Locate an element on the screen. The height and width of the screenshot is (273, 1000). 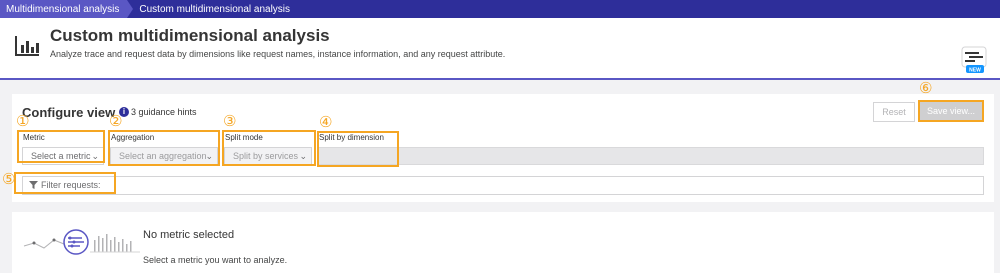
empty-state-title: No metric selected is located at coordinates (189, 235).